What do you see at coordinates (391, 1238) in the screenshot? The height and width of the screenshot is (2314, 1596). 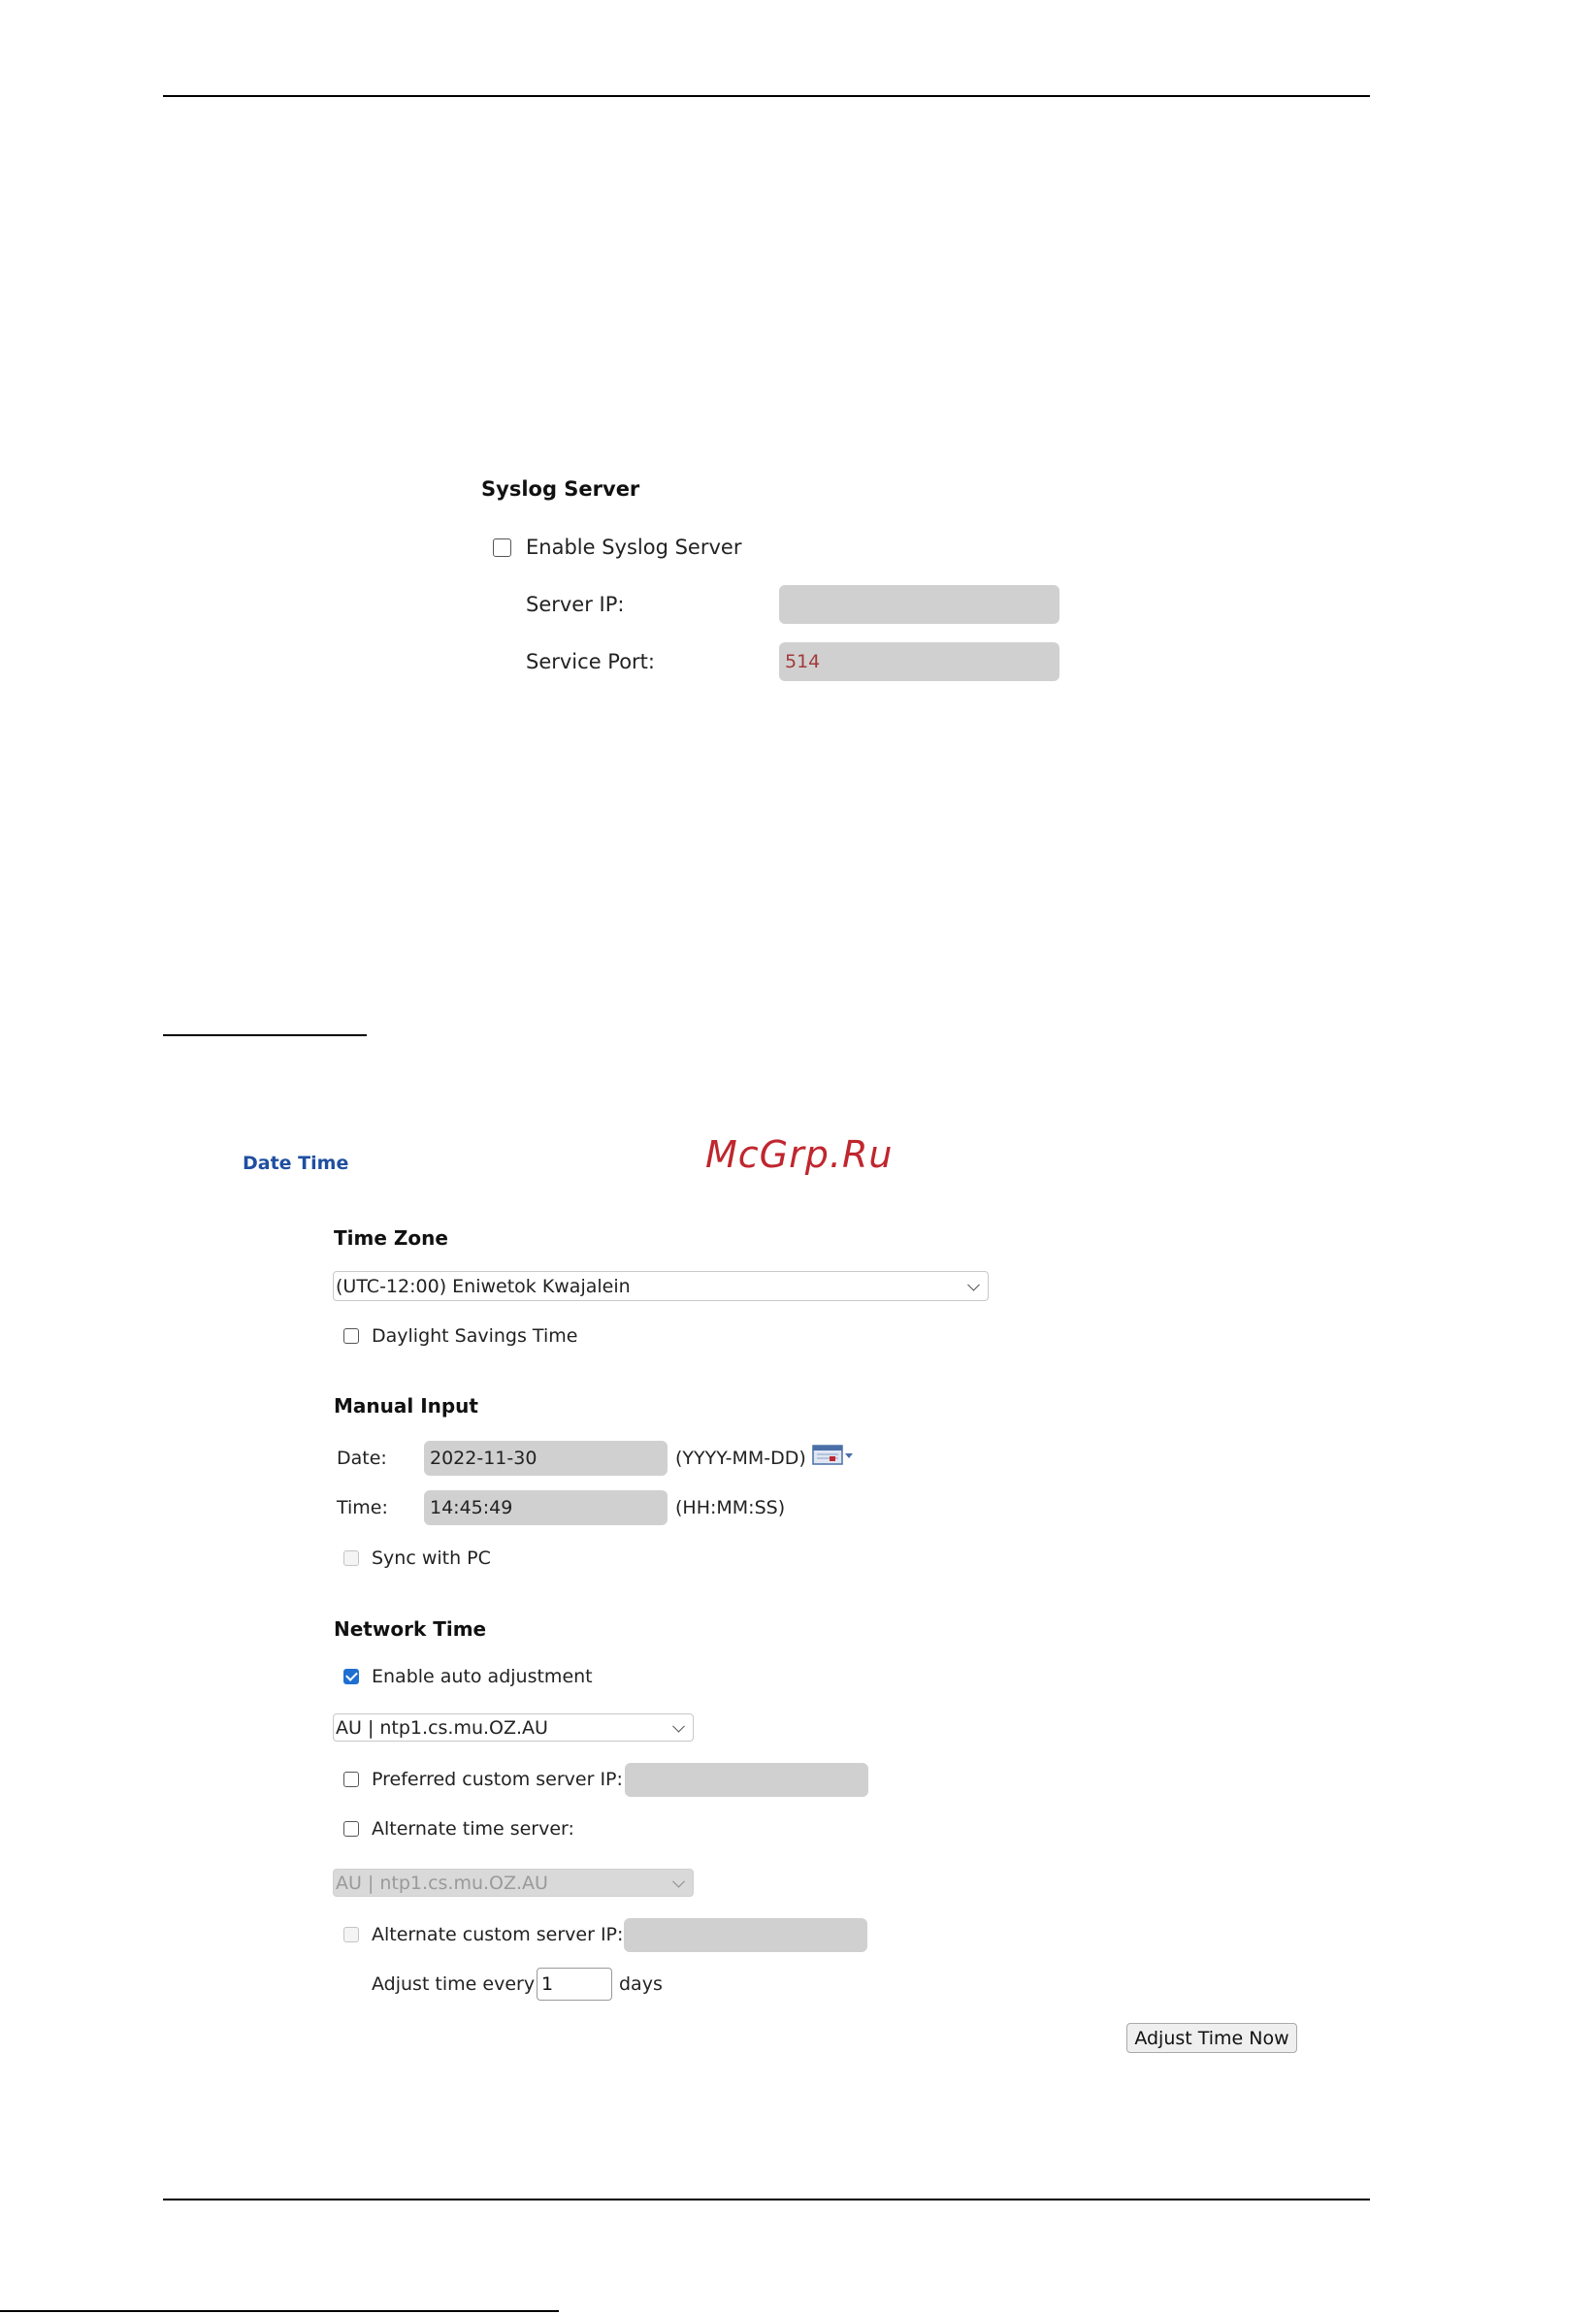 I see `time-zone-title: Time Zone` at bounding box center [391, 1238].